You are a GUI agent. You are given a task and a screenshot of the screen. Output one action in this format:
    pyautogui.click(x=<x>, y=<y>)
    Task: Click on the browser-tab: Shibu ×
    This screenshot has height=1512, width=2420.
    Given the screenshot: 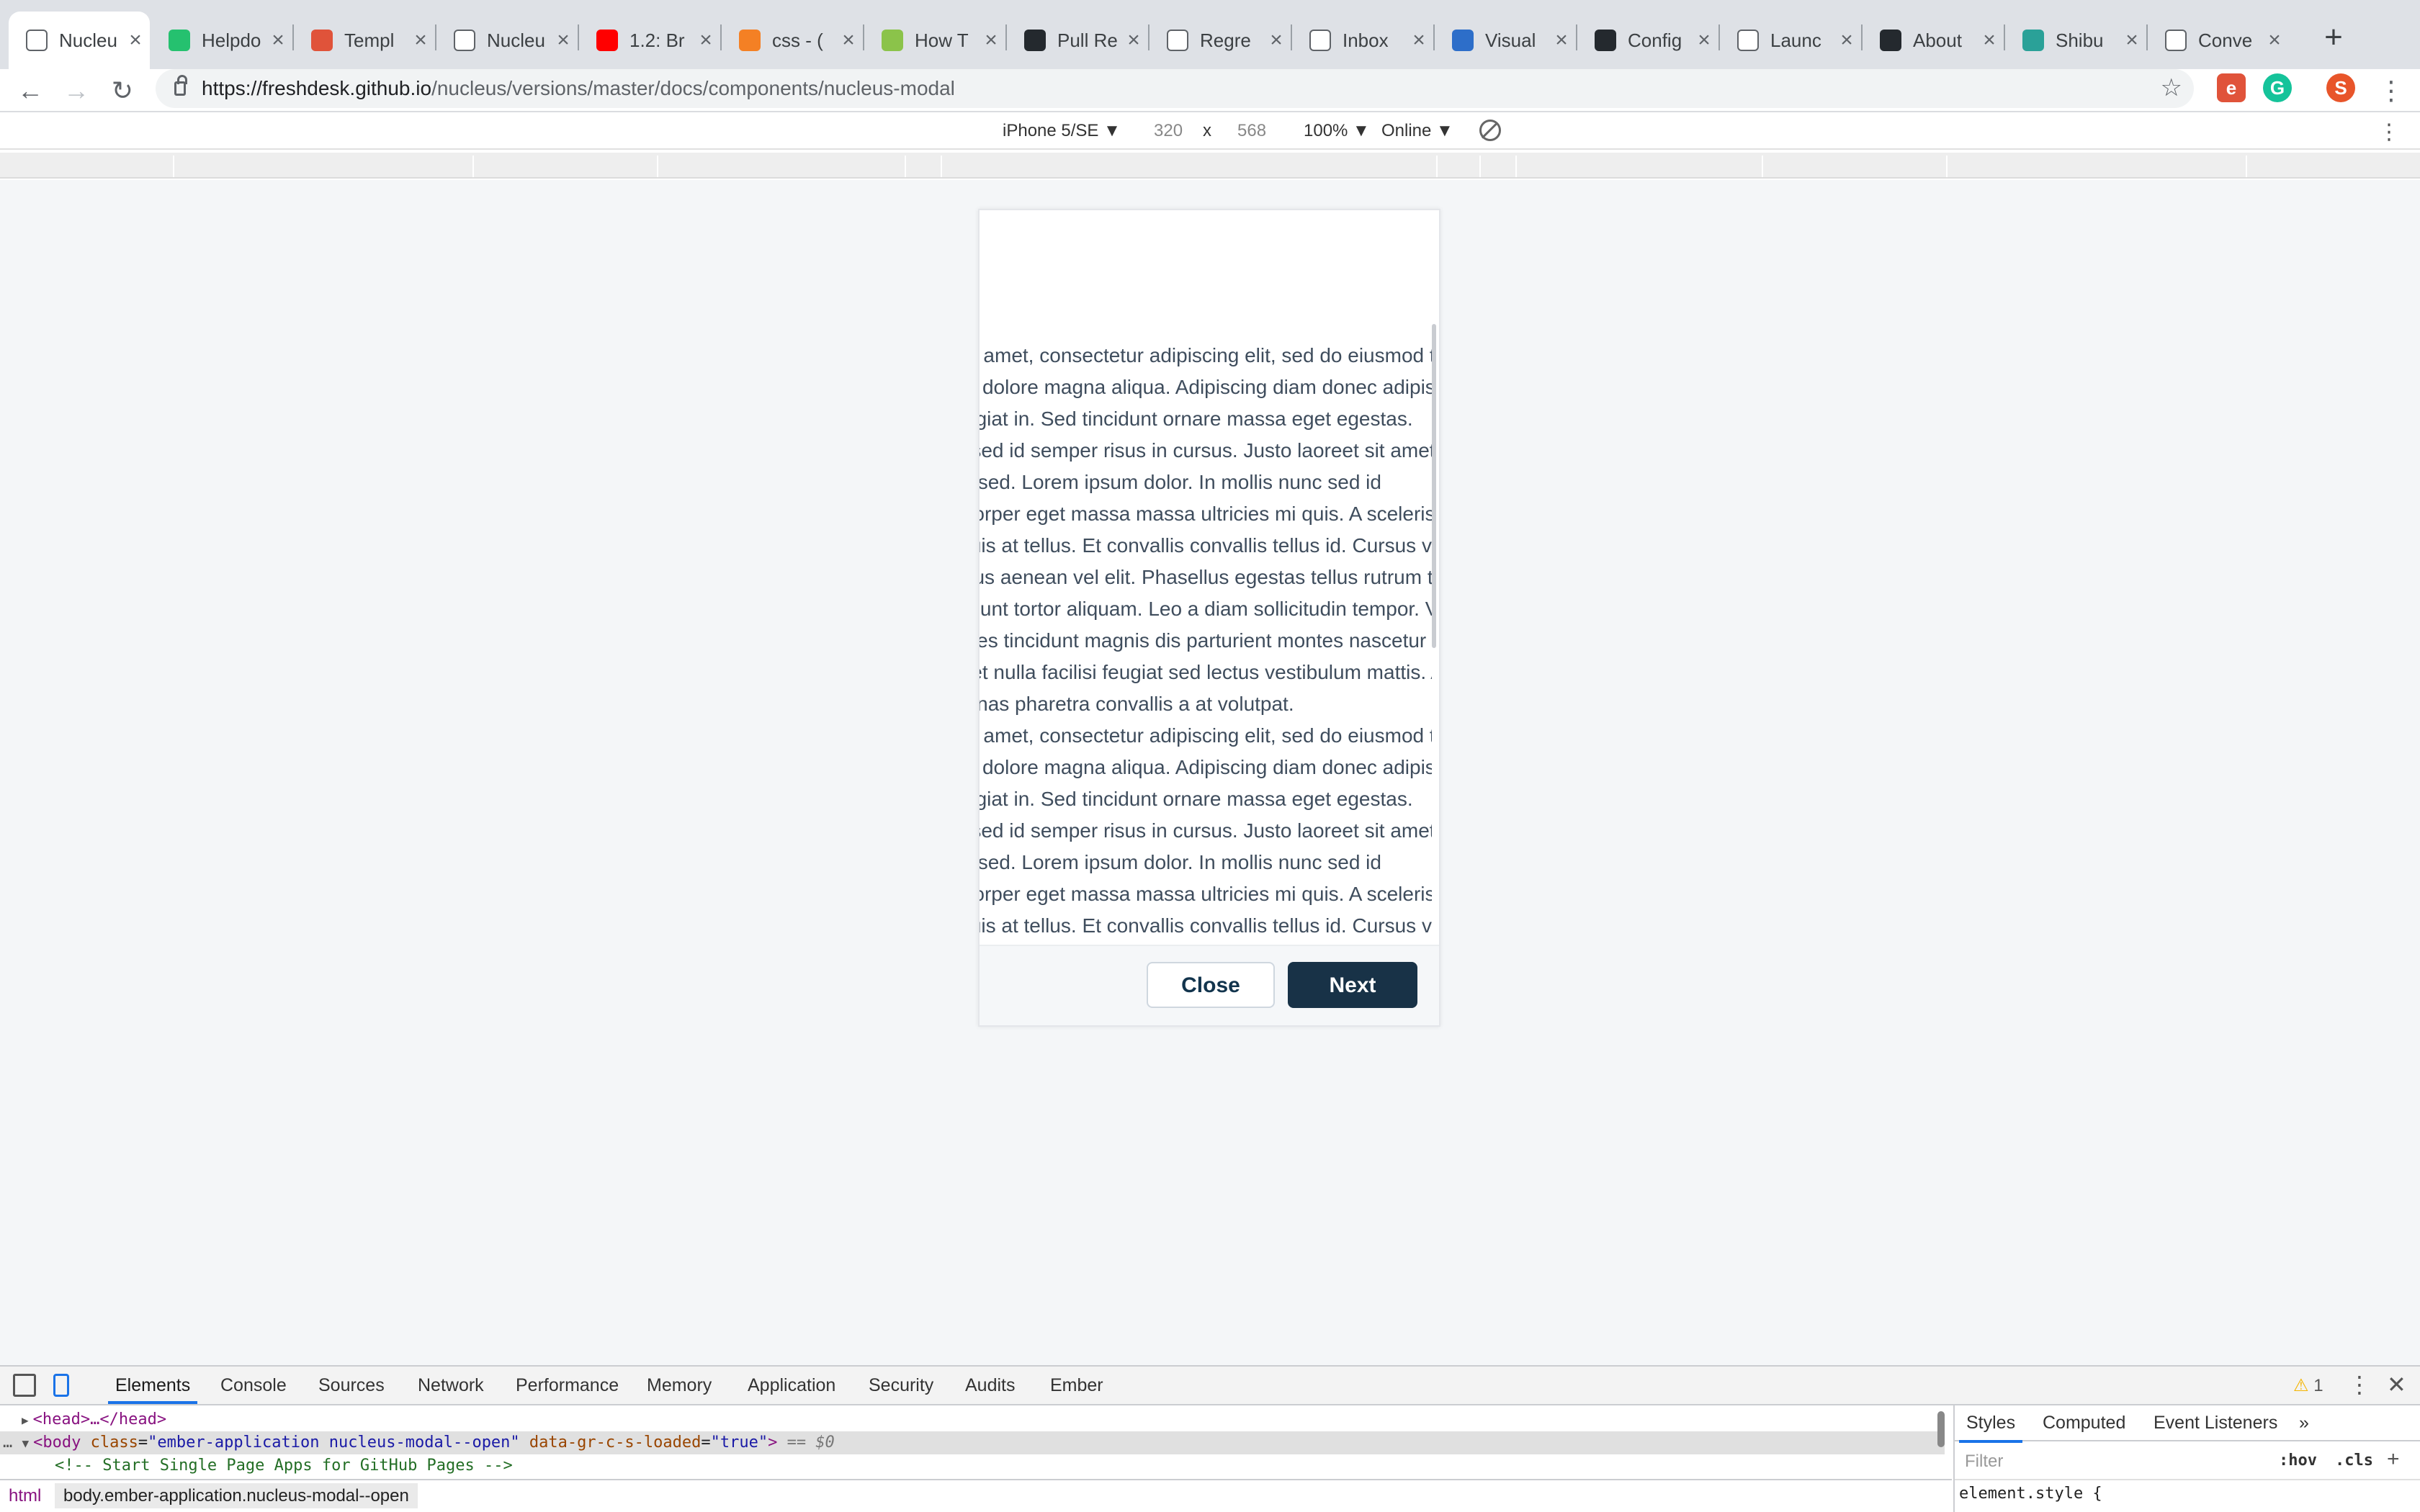 What is the action you would take?
    pyautogui.click(x=2075, y=40)
    